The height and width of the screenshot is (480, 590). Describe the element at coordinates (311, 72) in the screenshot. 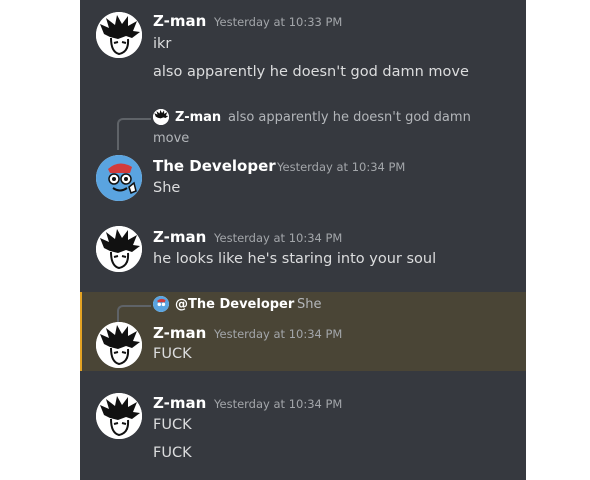

I see `message-text: also apparently he doesn't god damn move` at that location.